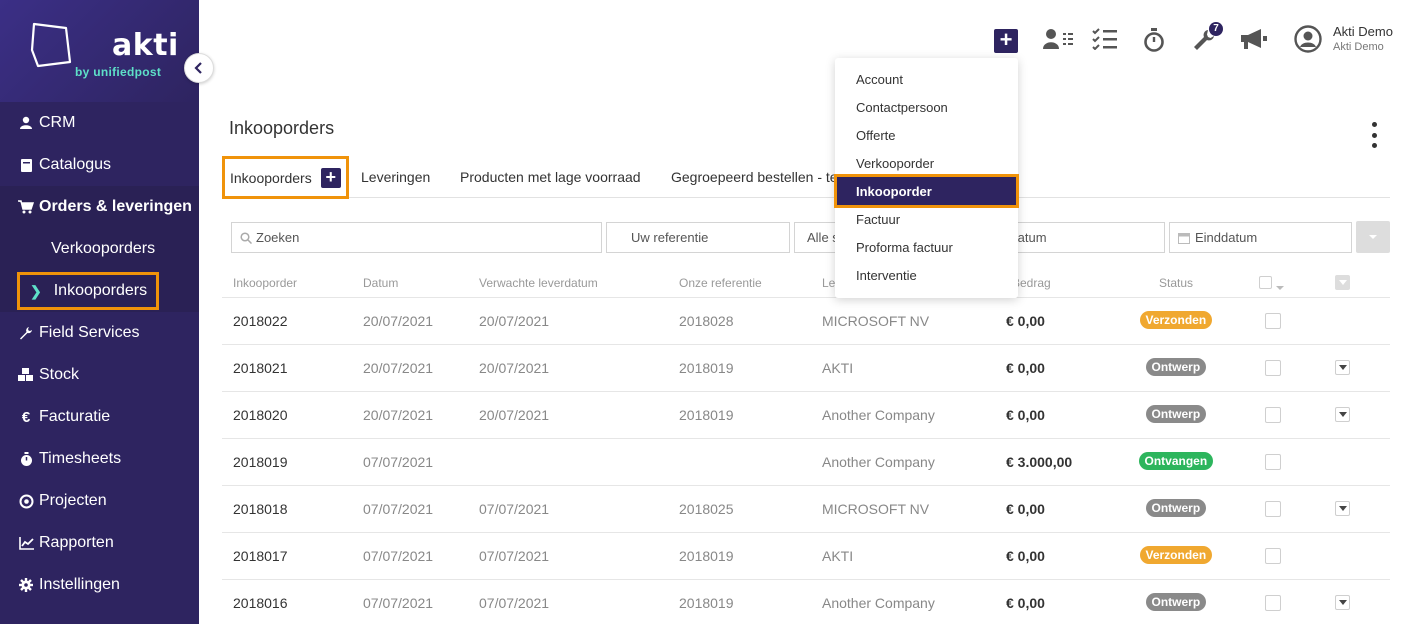 The height and width of the screenshot is (624, 1404). Describe the element at coordinates (398, 603) in the screenshot. I see `order-date: 07/07/2021` at that location.